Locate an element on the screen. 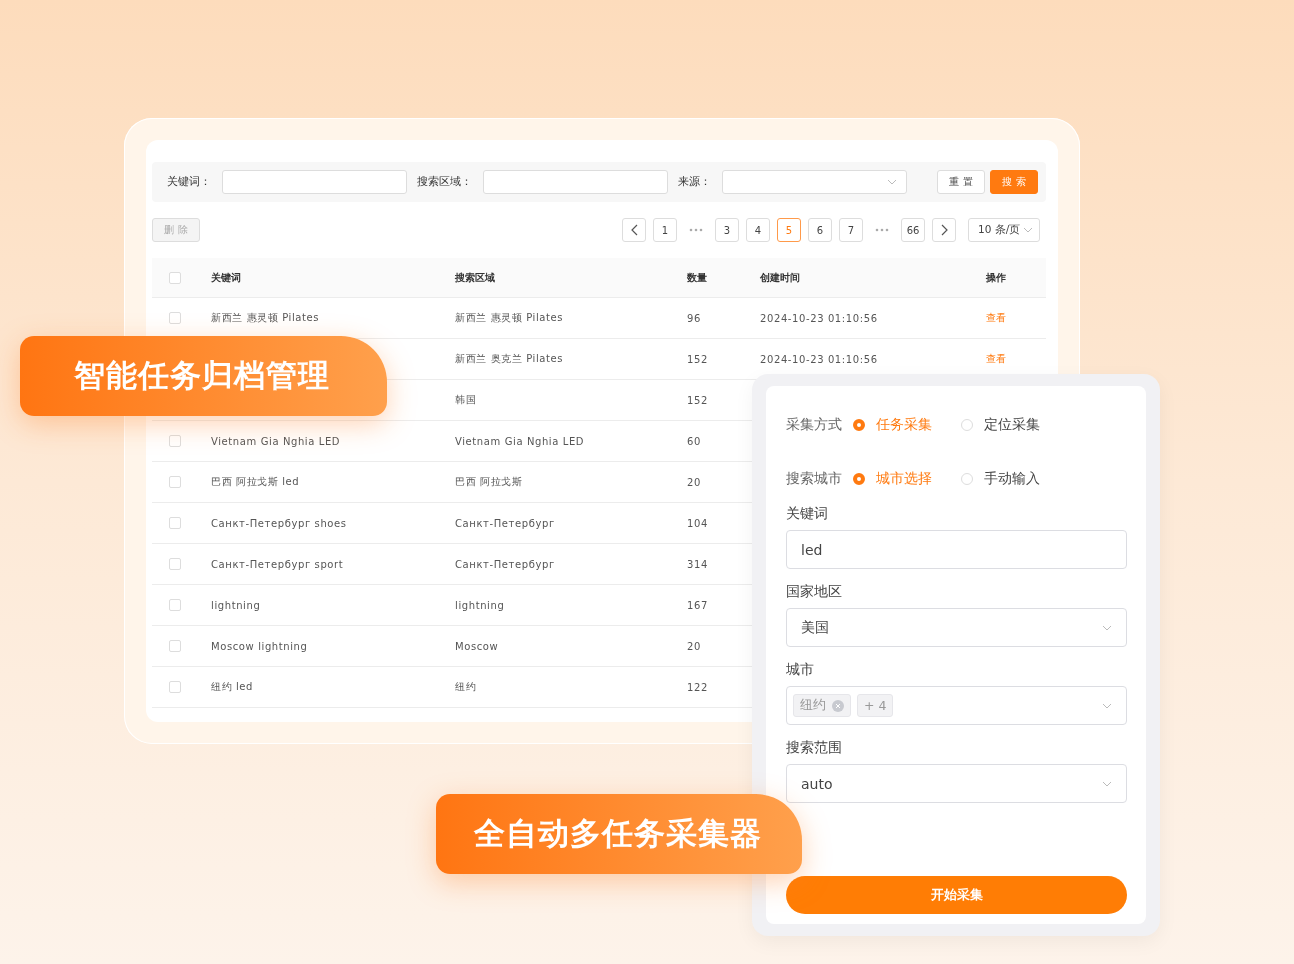  page-button: 7 is located at coordinates (851, 230).